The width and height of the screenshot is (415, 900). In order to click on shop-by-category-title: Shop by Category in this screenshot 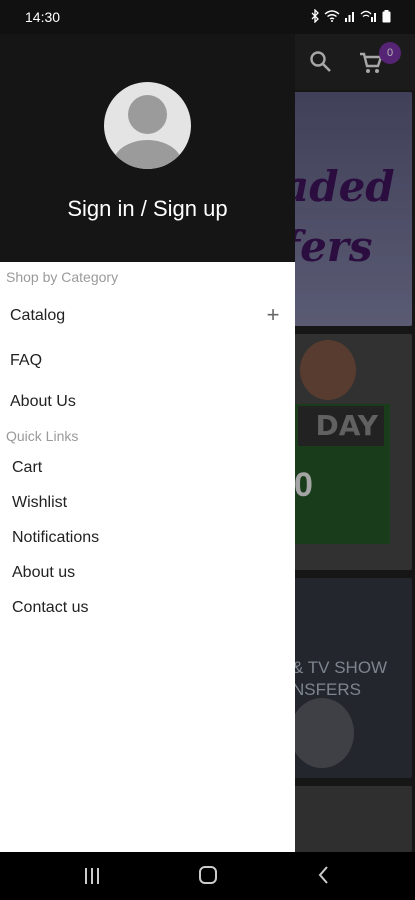, I will do `click(62, 277)`.